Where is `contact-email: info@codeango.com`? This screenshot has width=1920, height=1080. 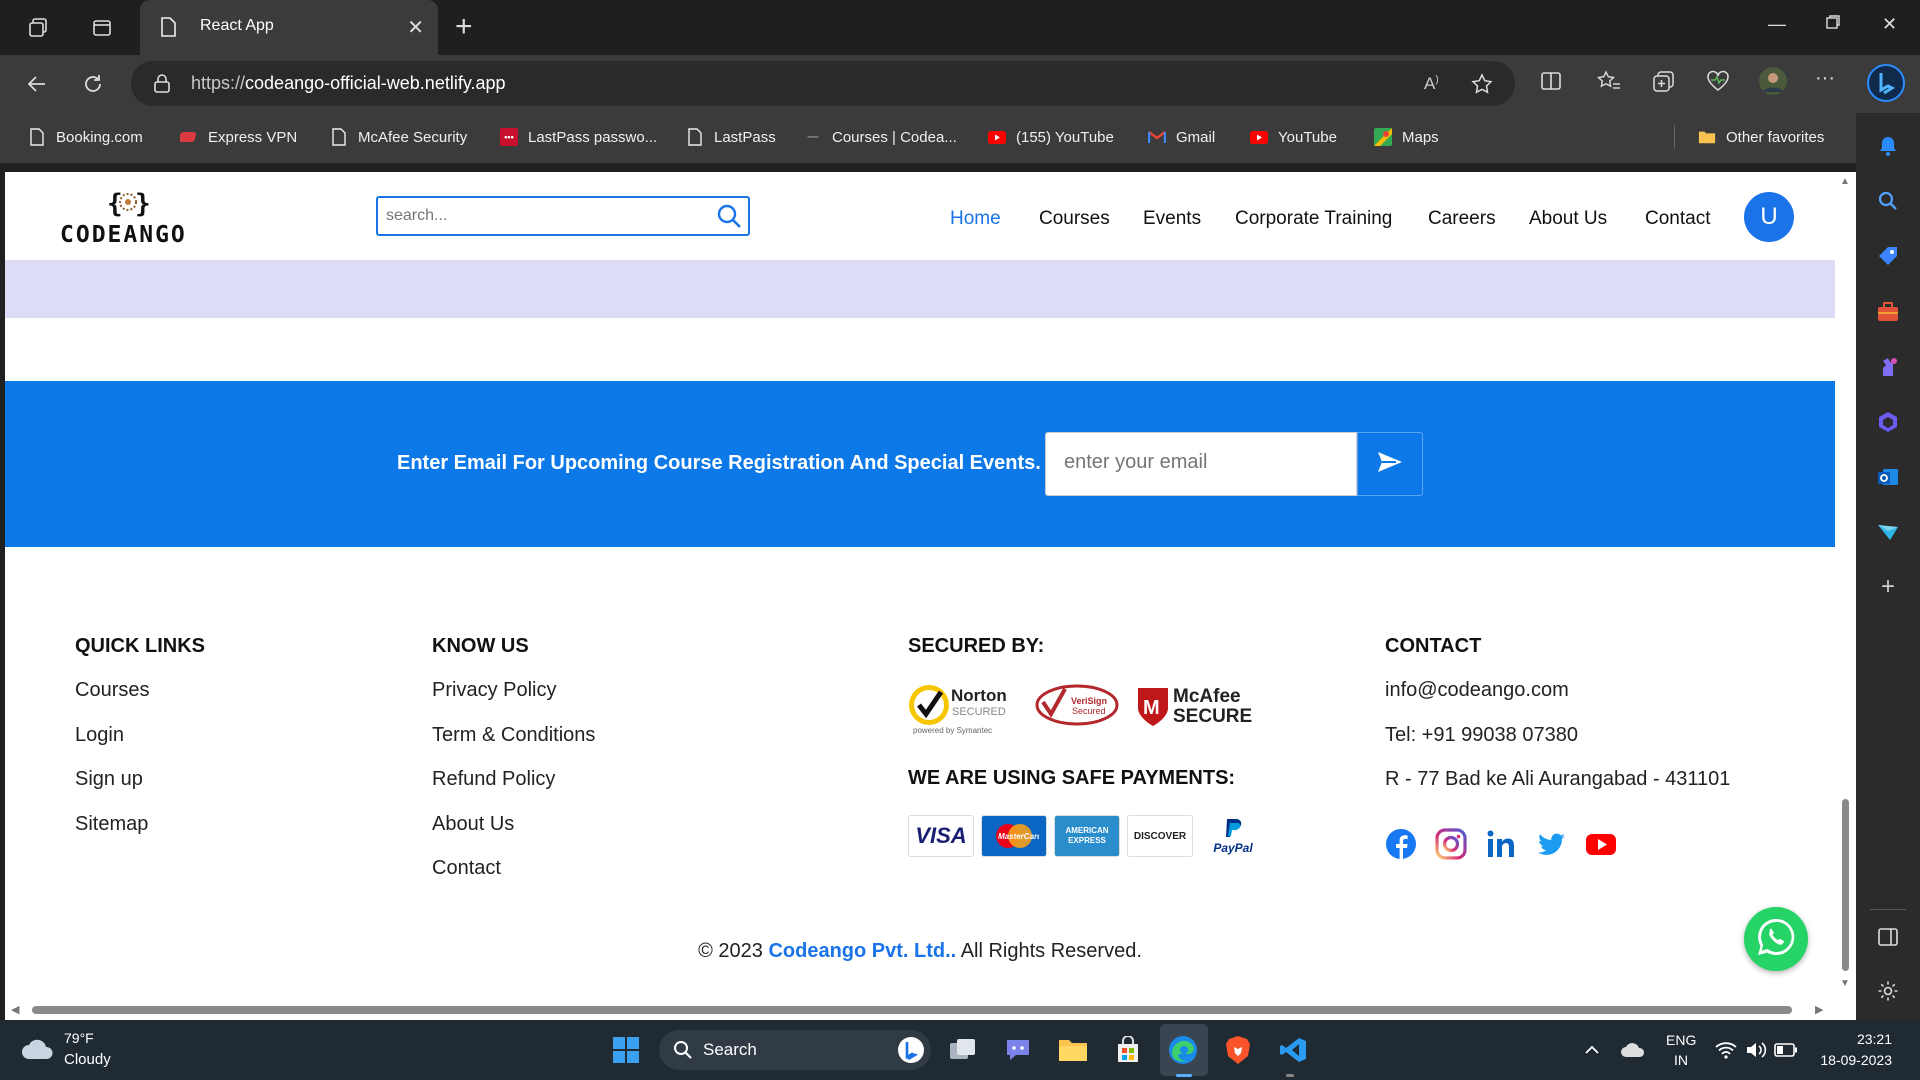 contact-email: info@codeango.com is located at coordinates (1477, 690).